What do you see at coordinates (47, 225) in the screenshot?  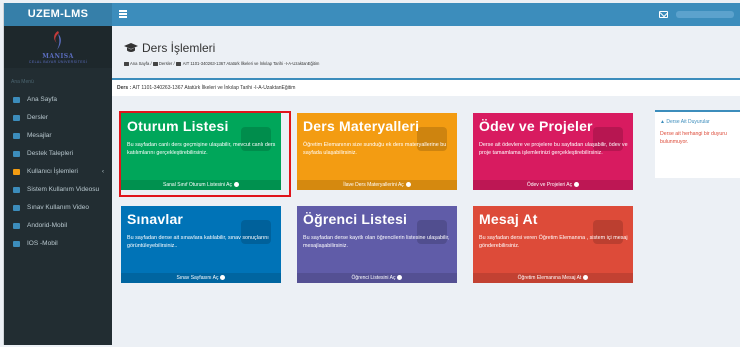 I see `sidebar-item-label: Andorid-Mobil` at bounding box center [47, 225].